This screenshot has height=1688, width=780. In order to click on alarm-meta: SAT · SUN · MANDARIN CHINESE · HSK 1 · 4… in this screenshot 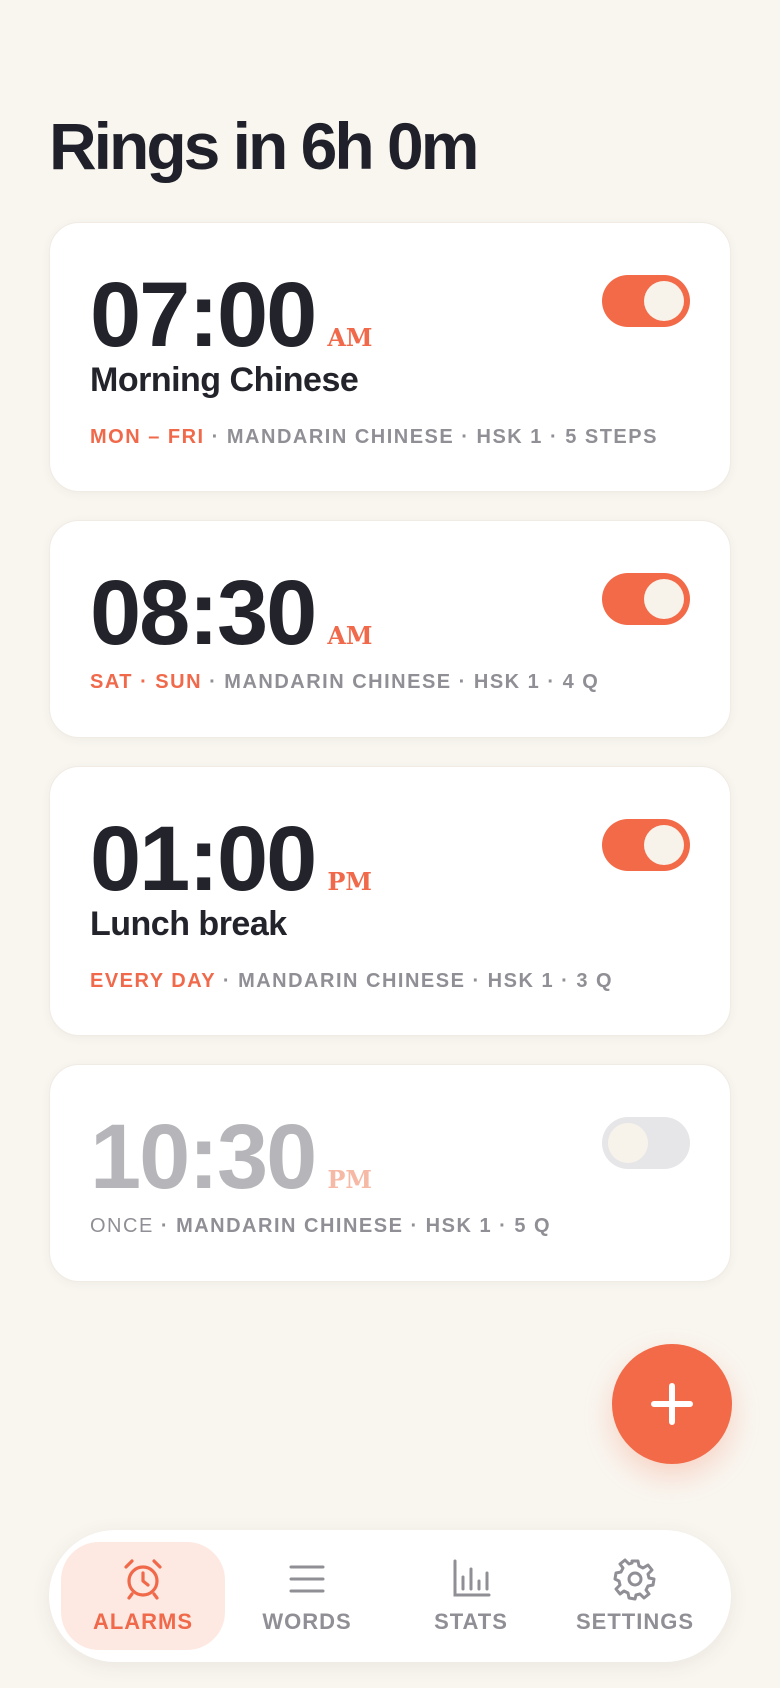, I will do `click(344, 682)`.